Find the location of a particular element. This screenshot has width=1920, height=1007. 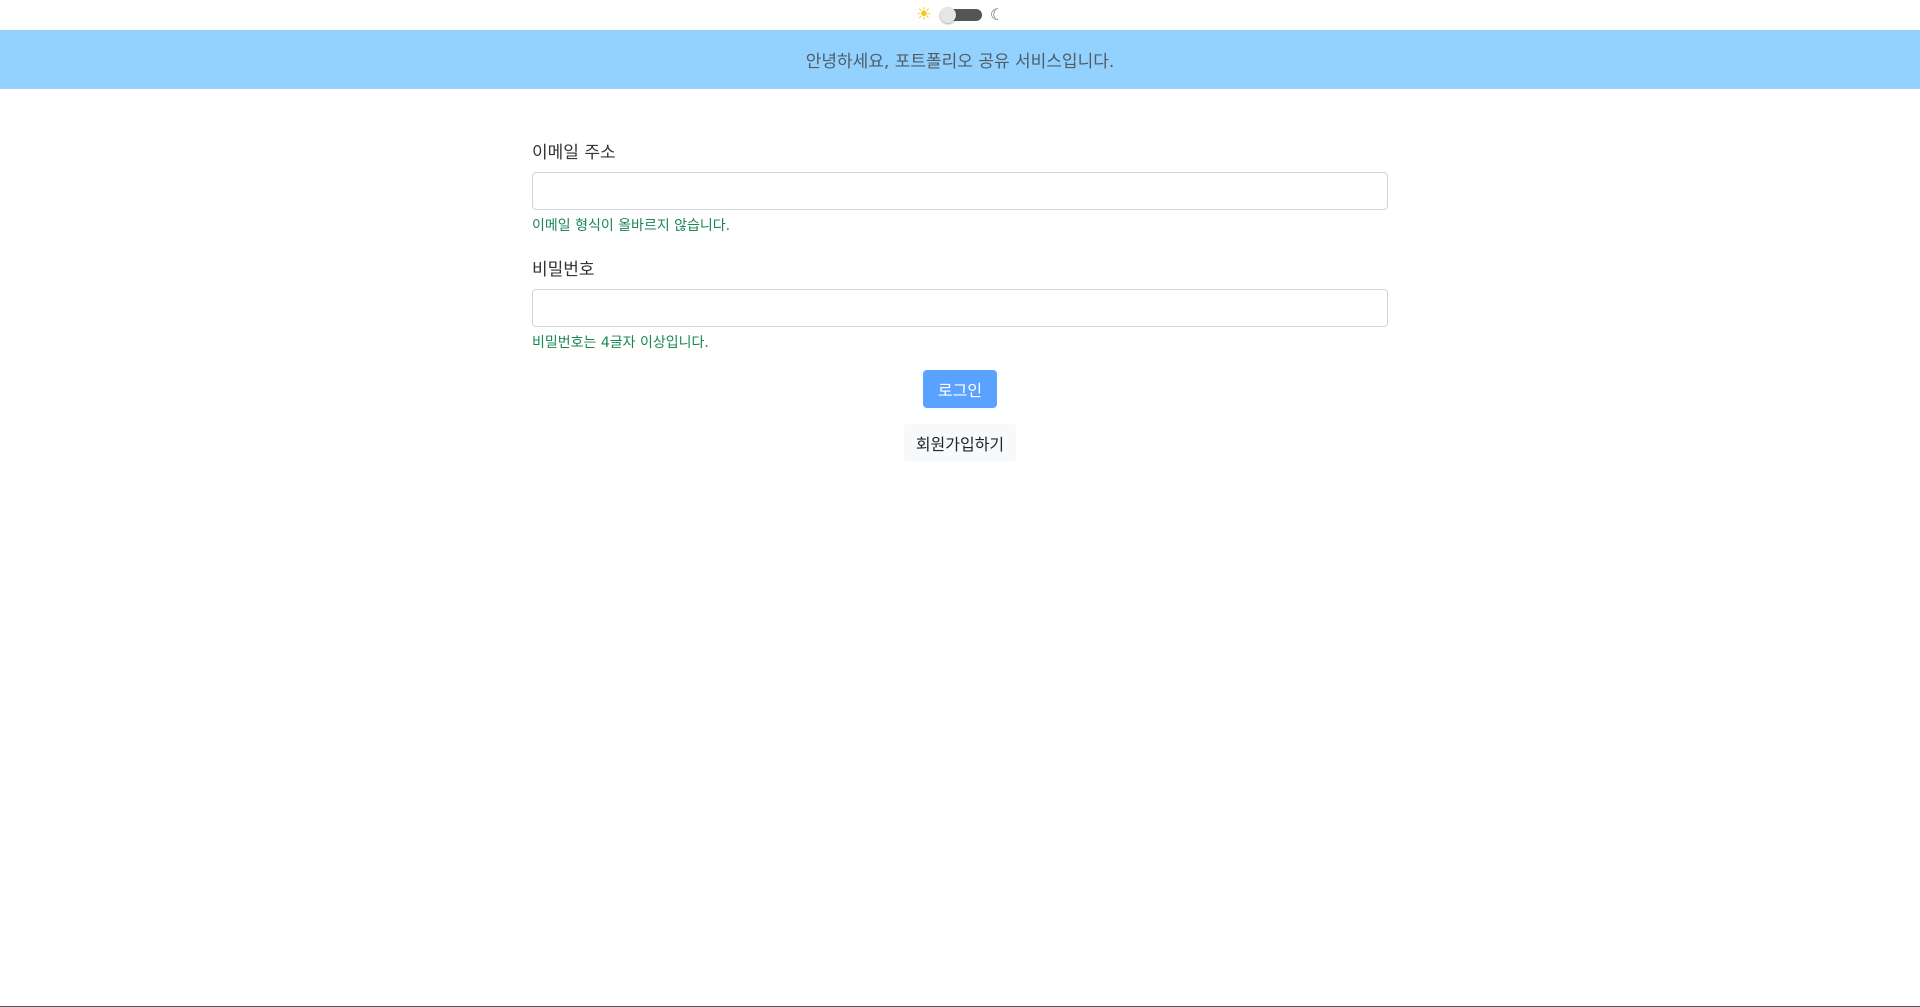

sun-icon: ☀ is located at coordinates (923, 14).